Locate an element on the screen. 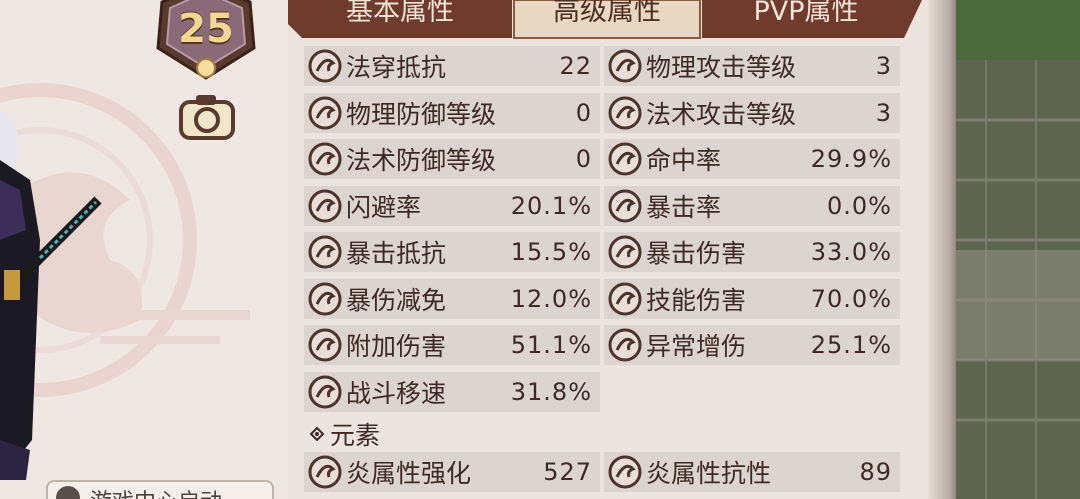 The height and width of the screenshot is (499, 1080). move-speed-icon is located at coordinates (325, 391).